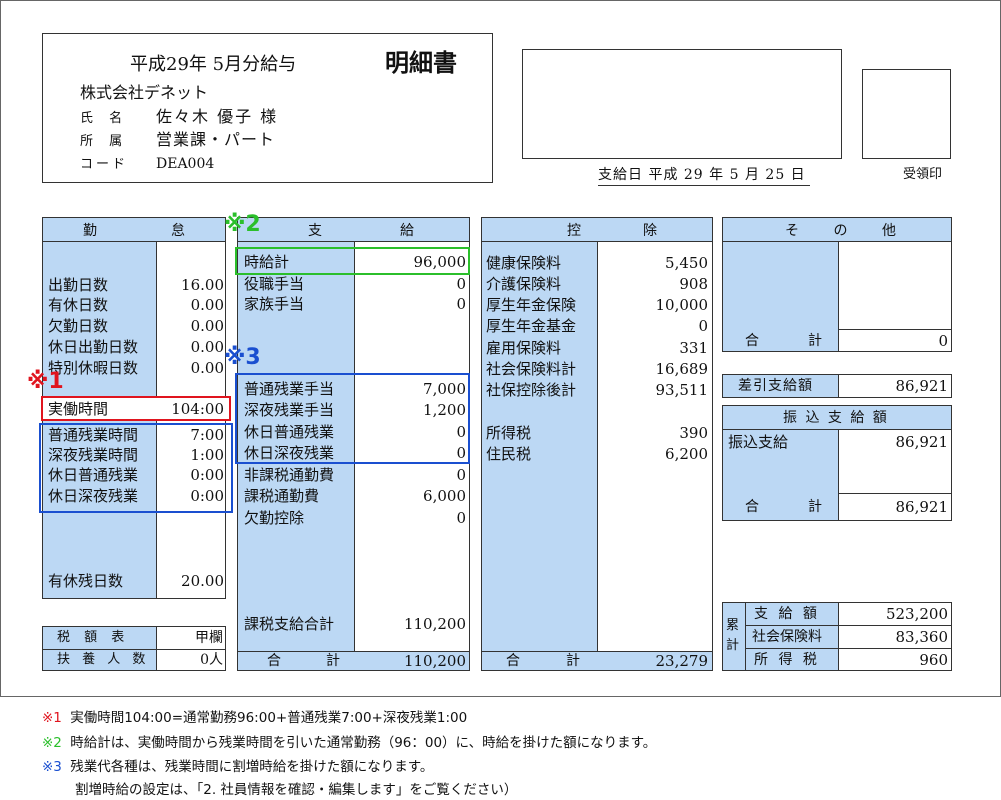 The height and width of the screenshot is (800, 1001). What do you see at coordinates (78, 326) in the screenshot?
I see `attendance-label: 欠勤日数` at bounding box center [78, 326].